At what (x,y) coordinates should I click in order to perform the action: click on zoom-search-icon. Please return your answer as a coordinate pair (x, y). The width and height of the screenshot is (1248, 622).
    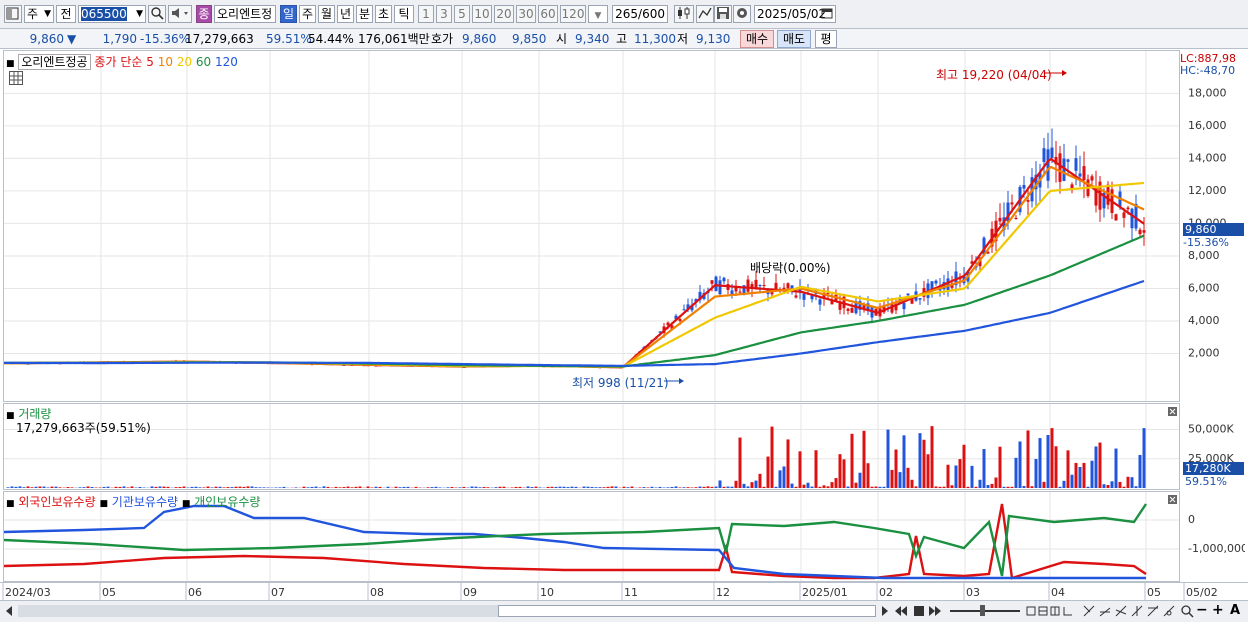
    Looking at the image, I should click on (1187, 612).